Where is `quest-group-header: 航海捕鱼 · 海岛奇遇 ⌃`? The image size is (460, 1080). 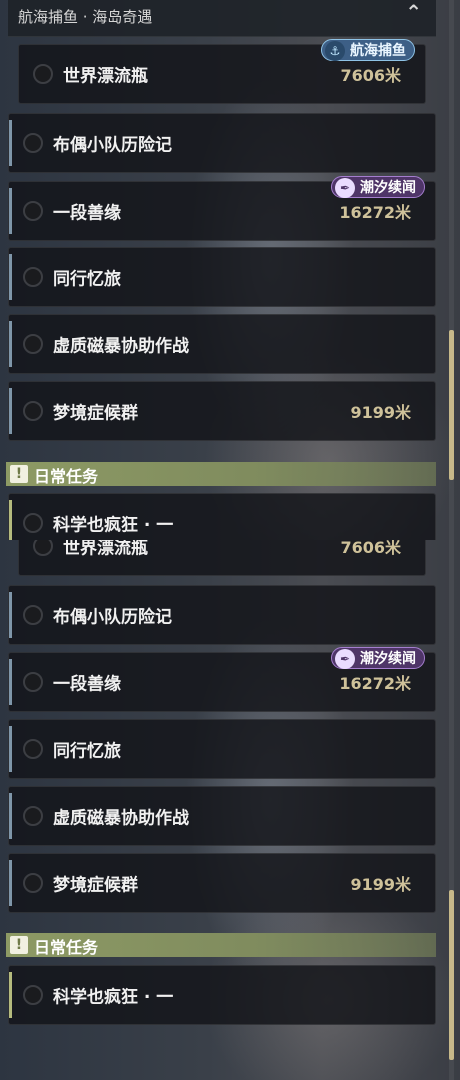 quest-group-header: 航海捕鱼 · 海岛奇遇 ⌃ is located at coordinates (222, 18).